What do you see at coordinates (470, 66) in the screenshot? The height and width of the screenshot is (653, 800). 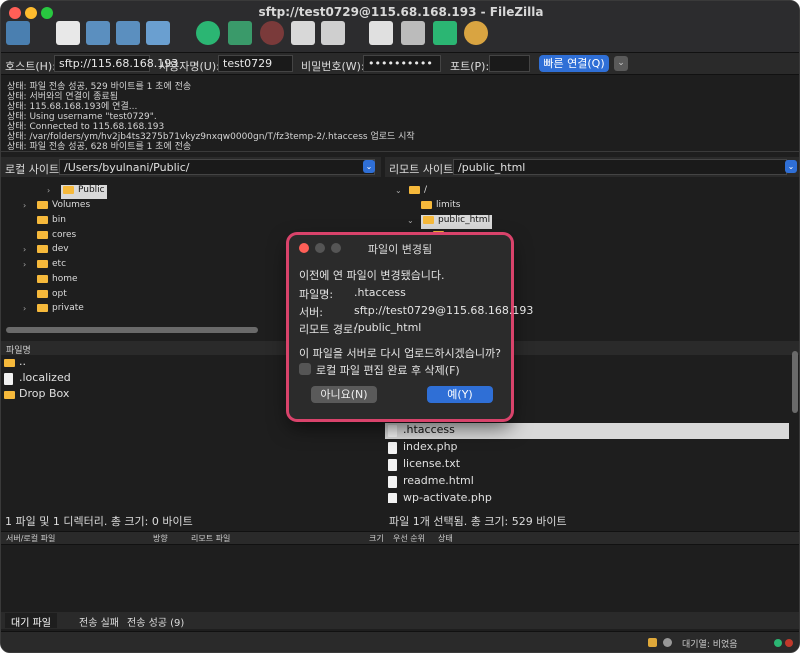 I see `port-label: 포트(P):` at bounding box center [470, 66].